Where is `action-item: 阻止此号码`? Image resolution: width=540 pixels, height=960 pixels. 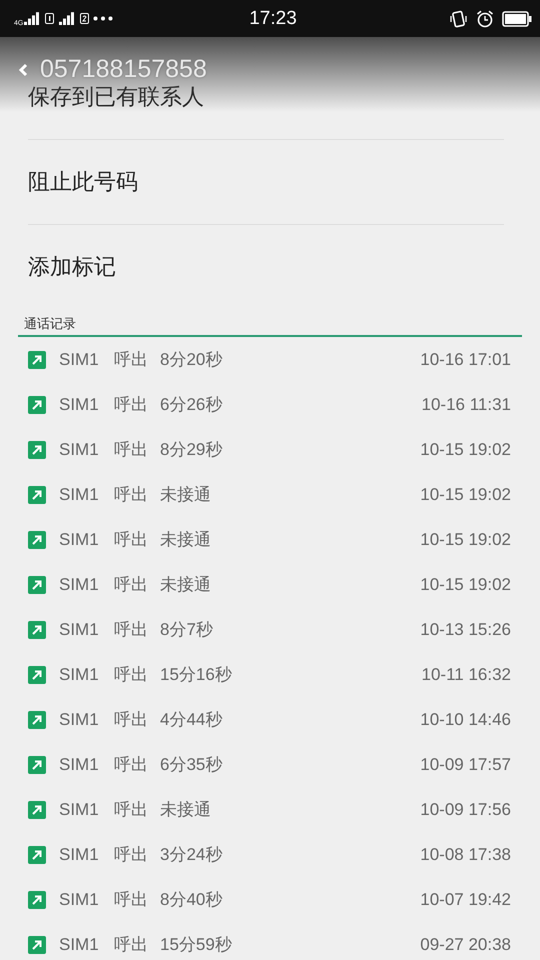 action-item: 阻止此号码 is located at coordinates (266, 182).